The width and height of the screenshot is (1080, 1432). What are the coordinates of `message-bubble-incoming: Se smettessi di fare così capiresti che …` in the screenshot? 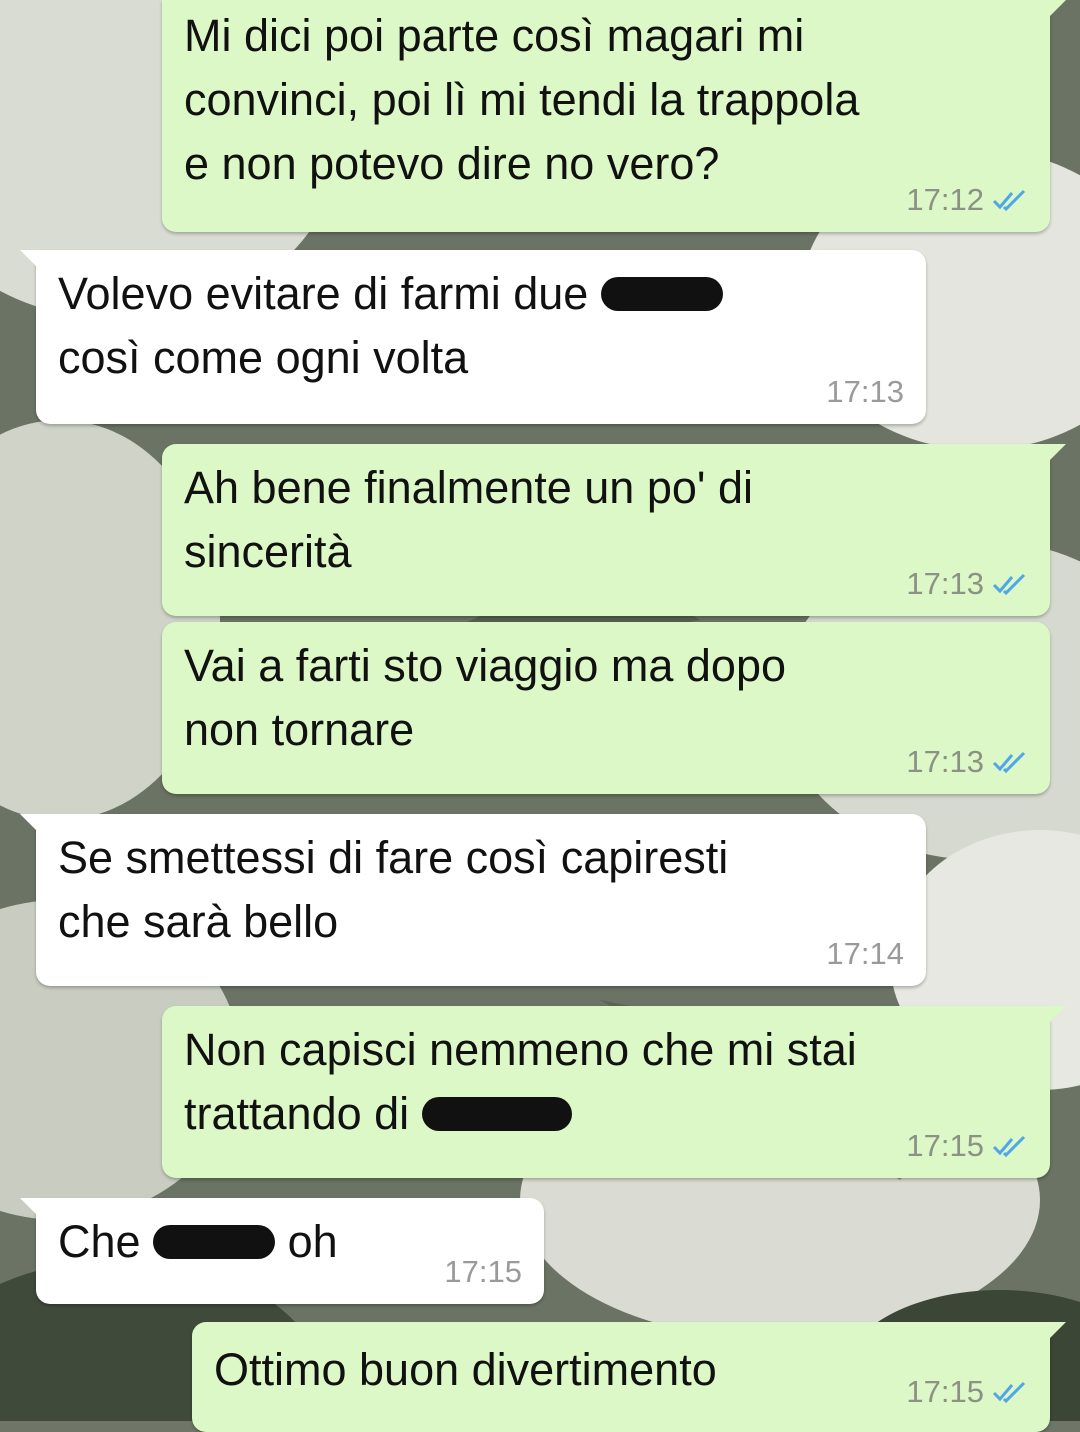 It's located at (473, 900).